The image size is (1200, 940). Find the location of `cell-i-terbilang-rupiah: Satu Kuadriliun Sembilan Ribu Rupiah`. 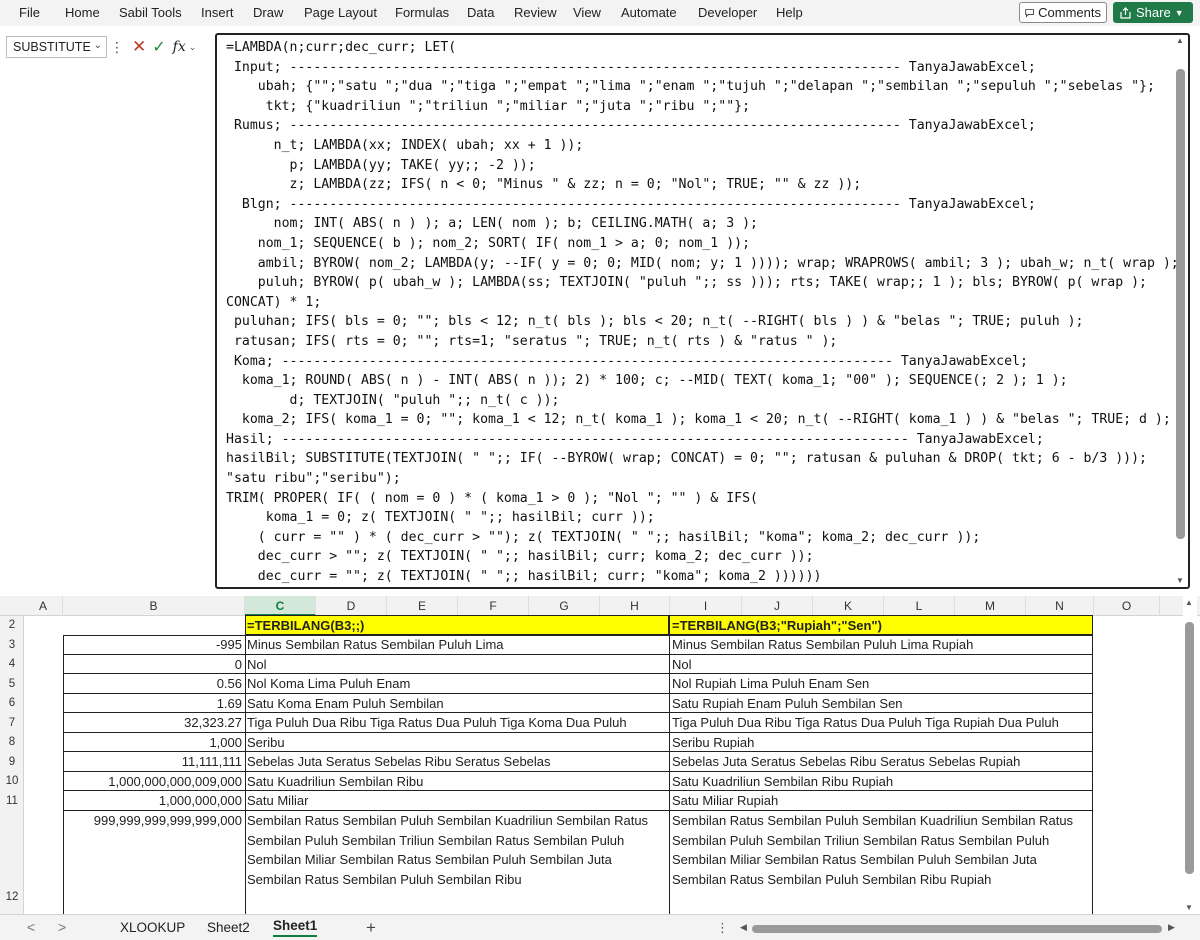

cell-i-terbilang-rupiah: Satu Kuadriliun Sembilan Ribu Rupiah is located at coordinates (881, 781).